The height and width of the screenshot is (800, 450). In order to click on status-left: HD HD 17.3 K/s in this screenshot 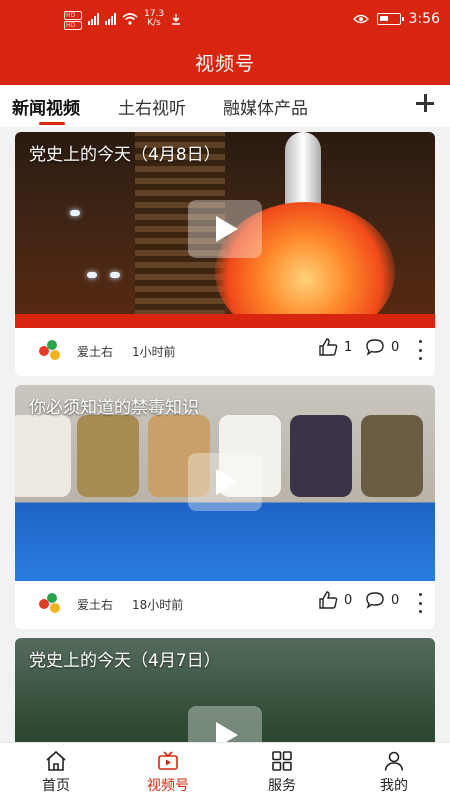, I will do `click(123, 20)`.